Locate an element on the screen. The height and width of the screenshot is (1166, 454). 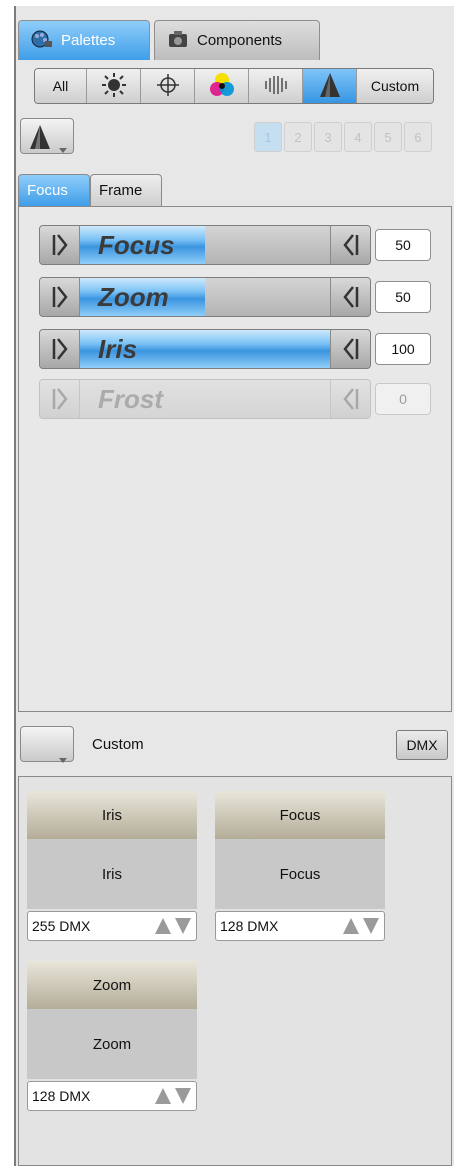
card-body: Focus is located at coordinates (300, 874).